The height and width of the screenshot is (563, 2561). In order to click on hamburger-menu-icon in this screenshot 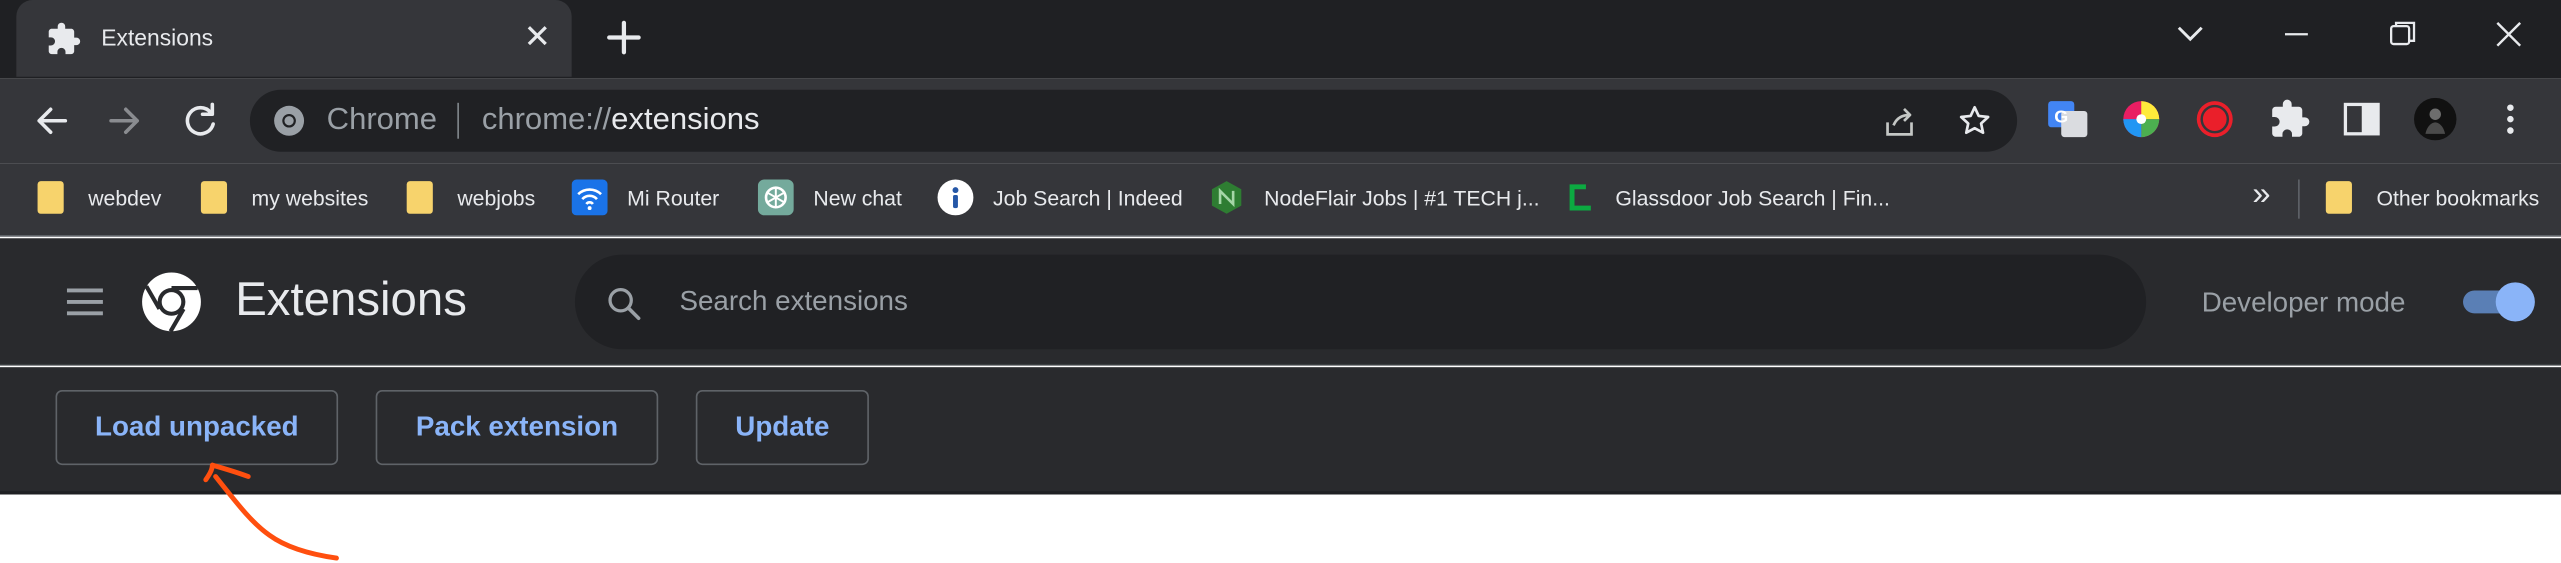, I will do `click(85, 301)`.